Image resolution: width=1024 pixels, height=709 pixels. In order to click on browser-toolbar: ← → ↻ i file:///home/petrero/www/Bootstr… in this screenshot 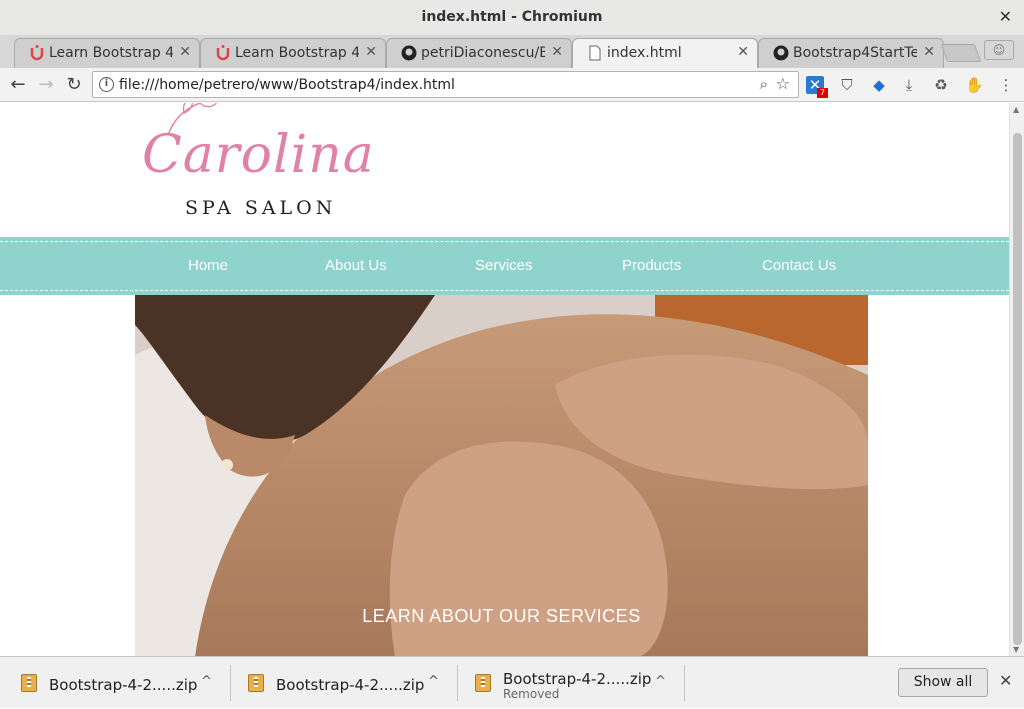, I will do `click(512, 85)`.